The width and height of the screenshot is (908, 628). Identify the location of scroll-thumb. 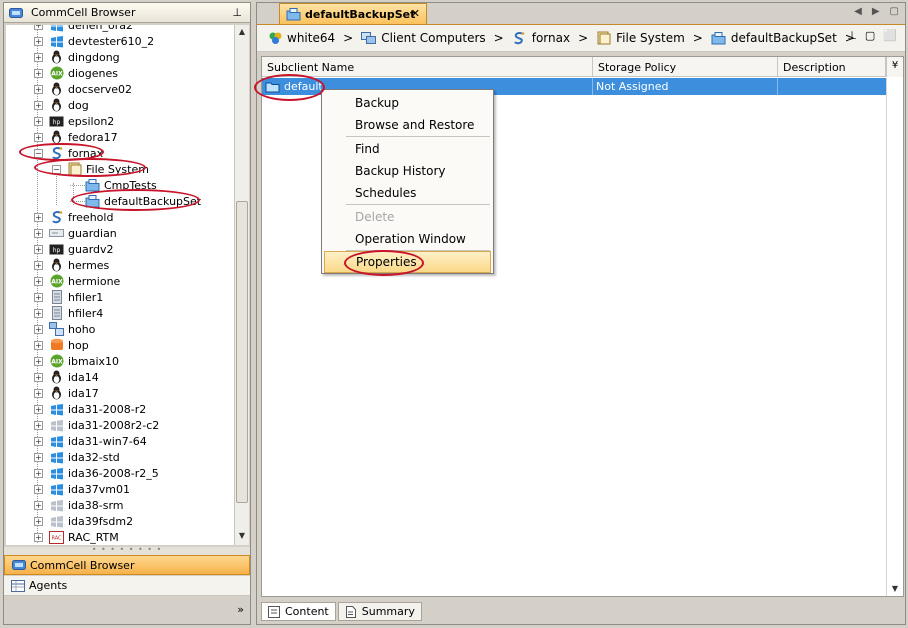
(242, 352).